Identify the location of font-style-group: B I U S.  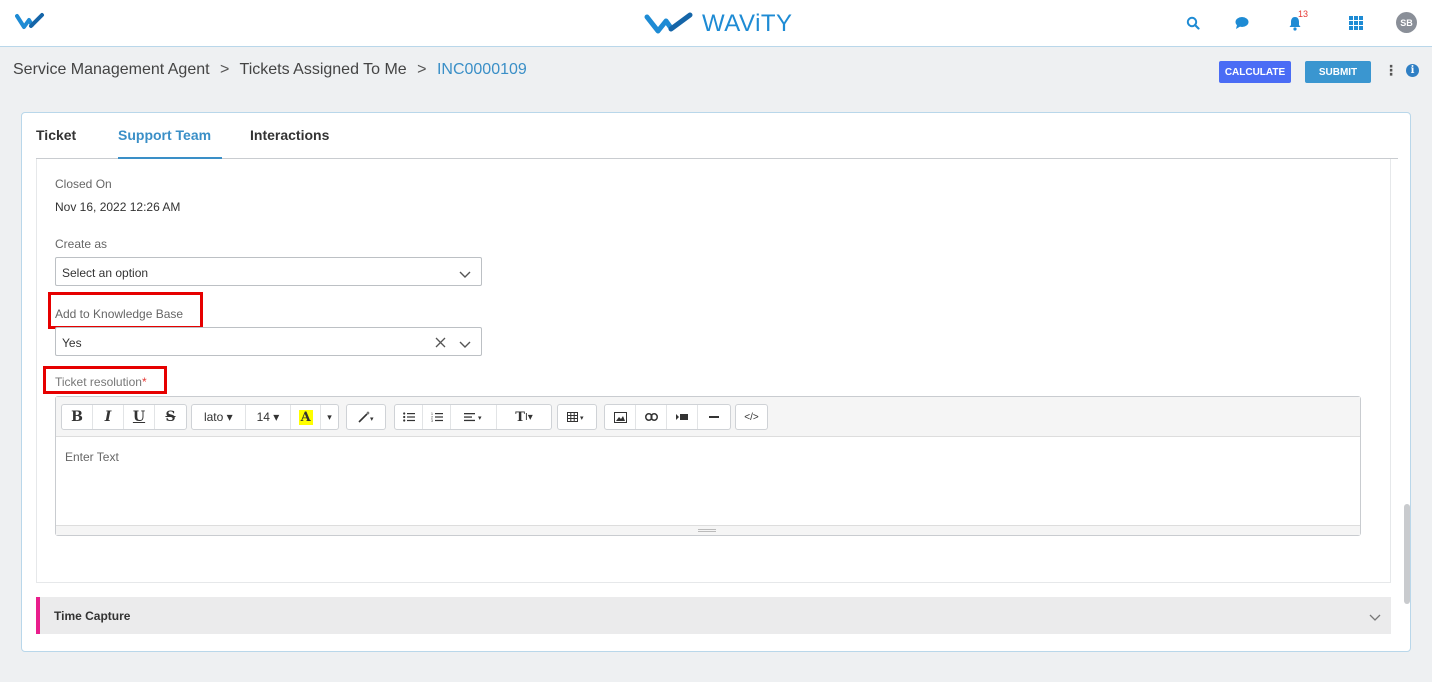
(124, 417).